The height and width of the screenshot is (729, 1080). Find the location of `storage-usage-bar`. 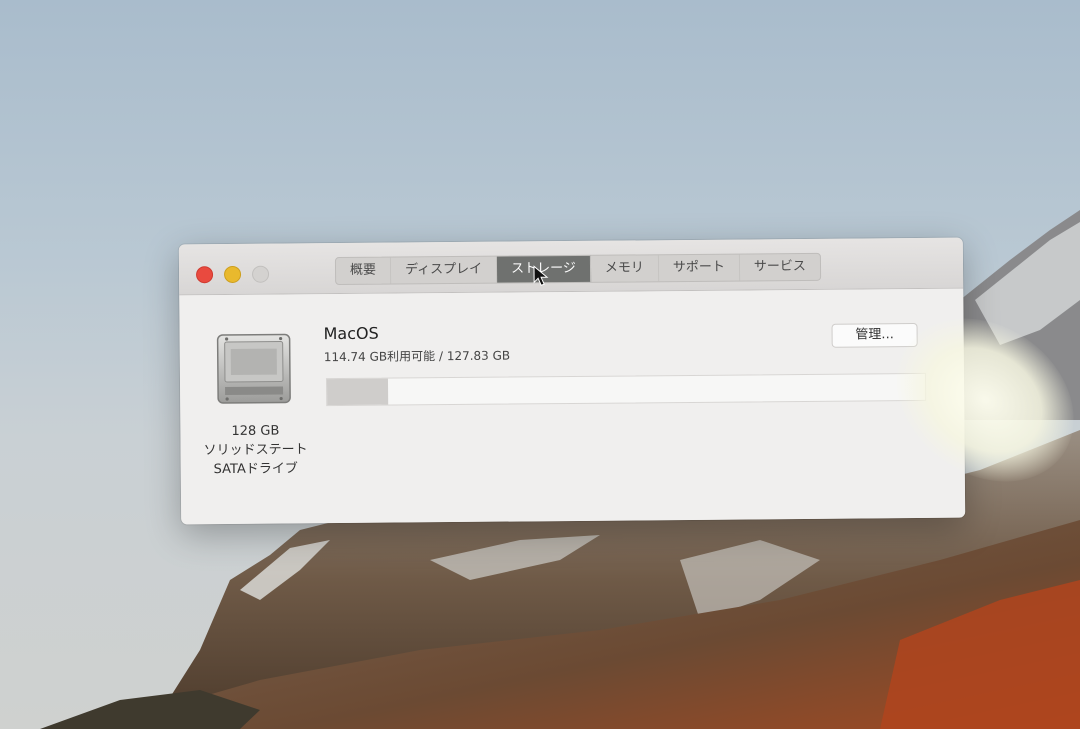

storage-usage-bar is located at coordinates (626, 389).